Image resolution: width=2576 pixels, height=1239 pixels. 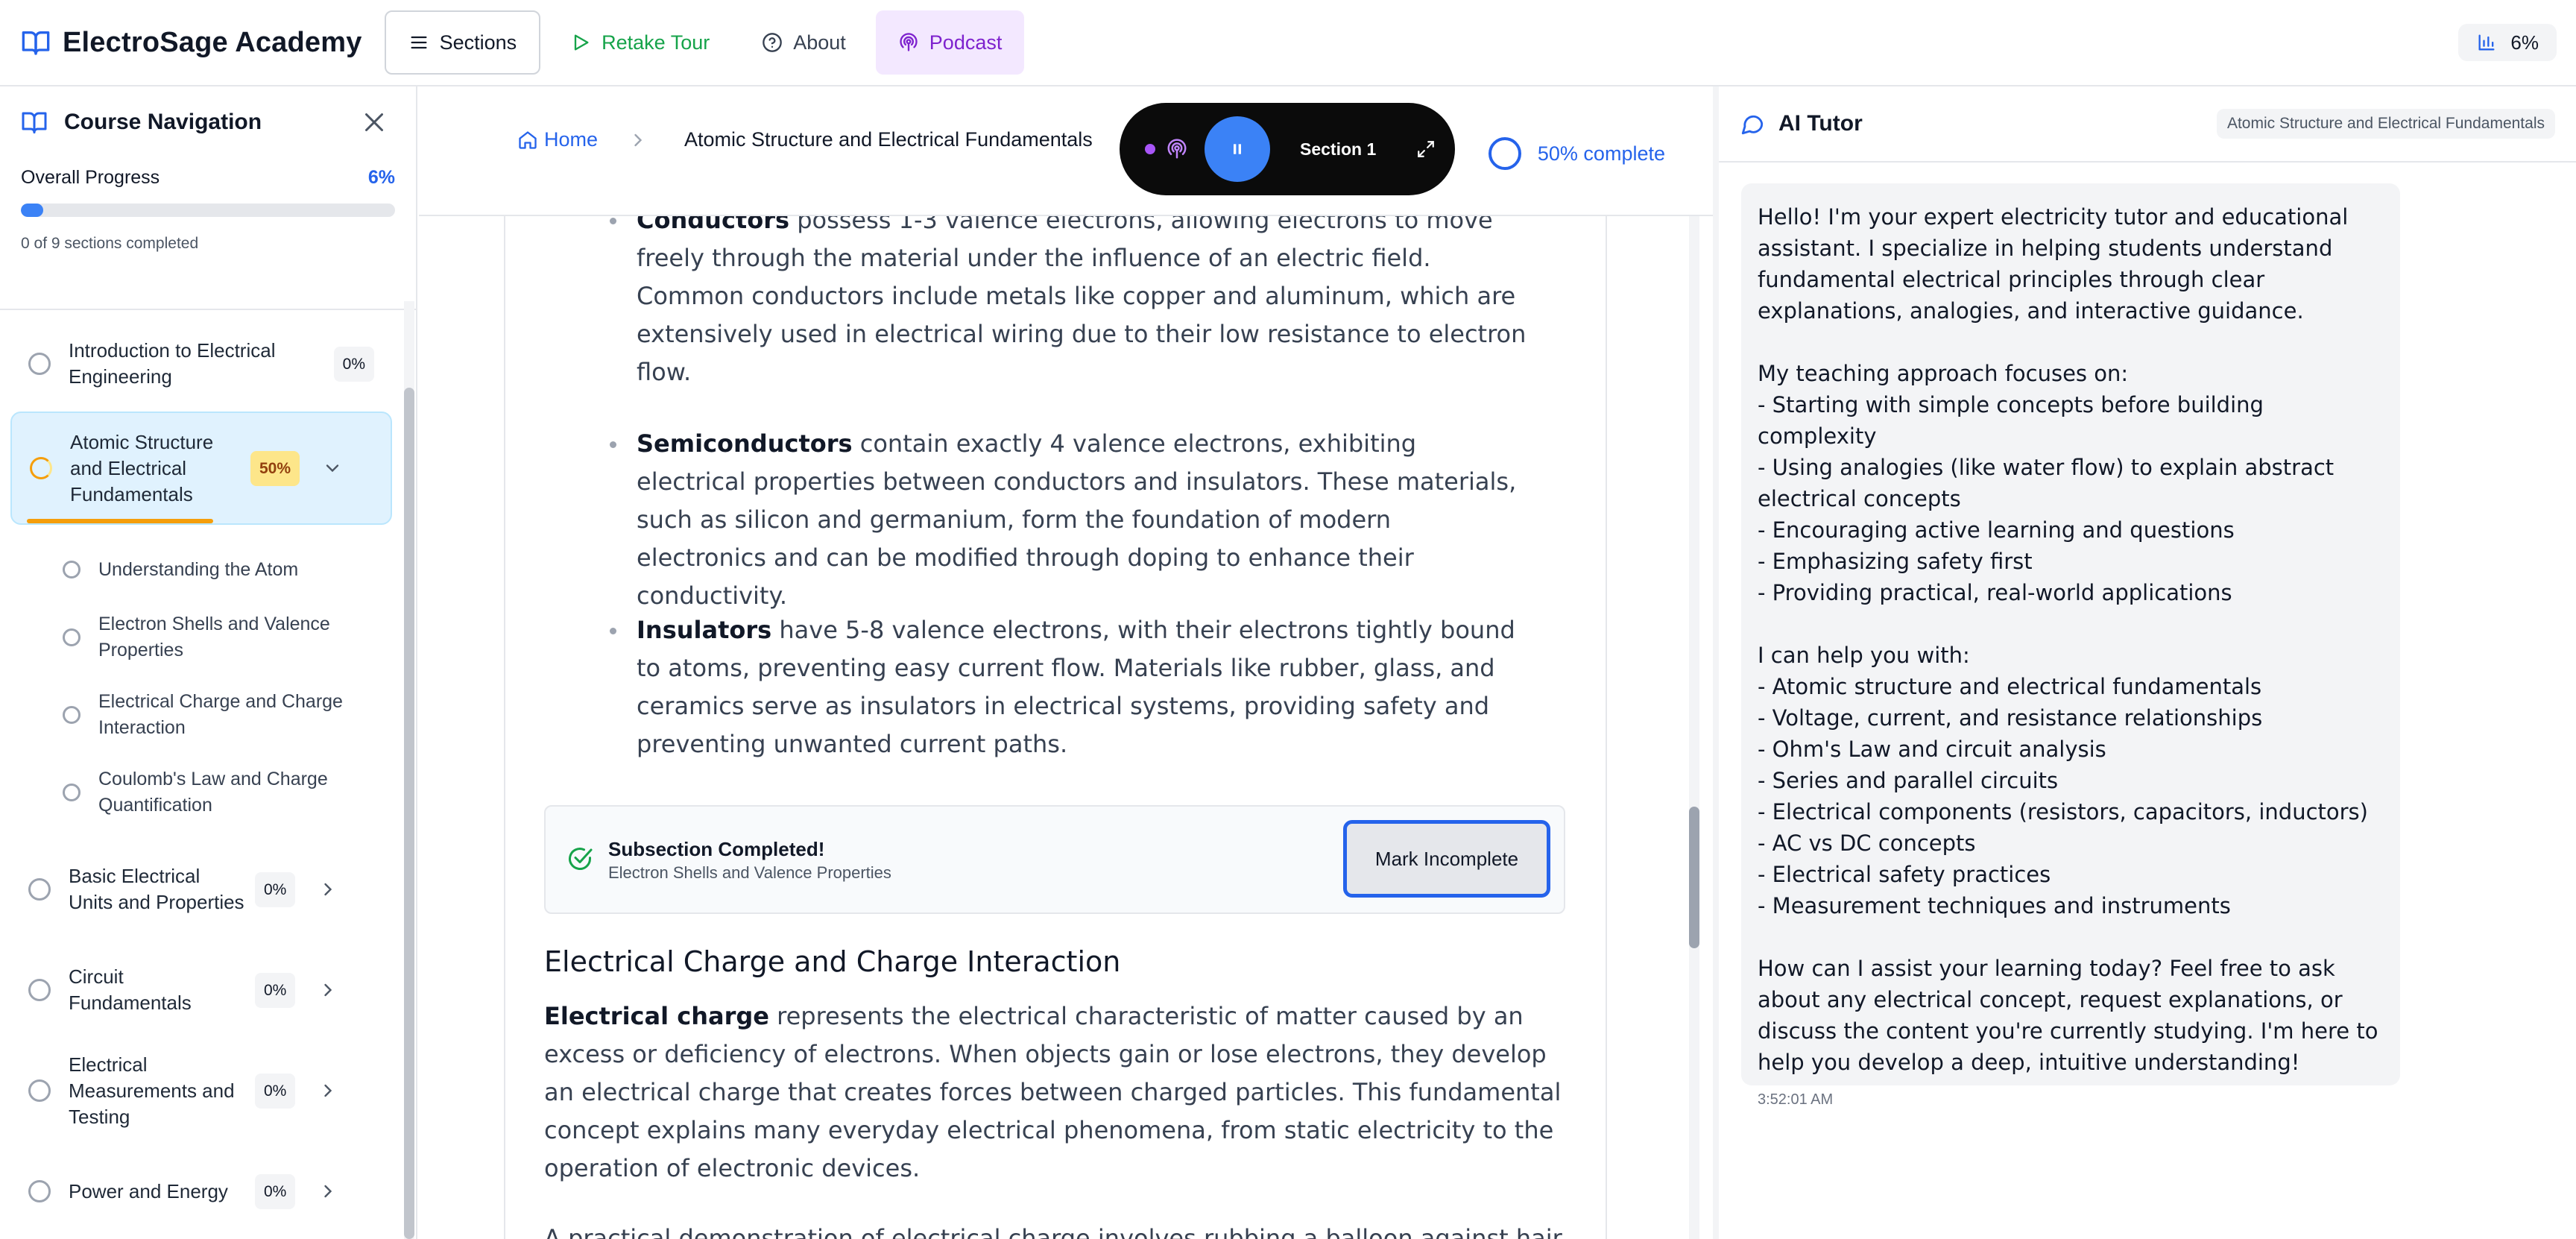 What do you see at coordinates (333, 469) in the screenshot?
I see `chevron-down-icon` at bounding box center [333, 469].